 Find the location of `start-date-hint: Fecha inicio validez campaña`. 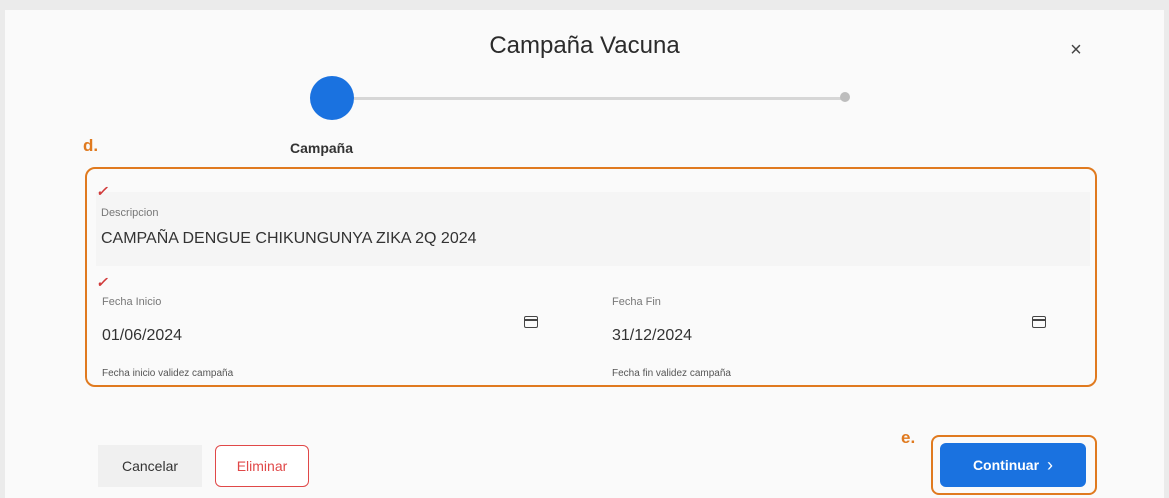

start-date-hint: Fecha inicio validez campaña is located at coordinates (168, 373).